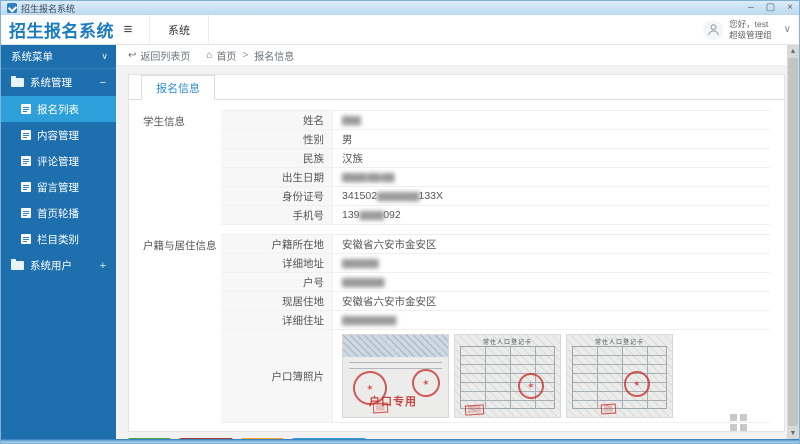  What do you see at coordinates (58, 57) in the screenshot?
I see `sidebar-menu-header: 系统菜单 ∨` at bounding box center [58, 57].